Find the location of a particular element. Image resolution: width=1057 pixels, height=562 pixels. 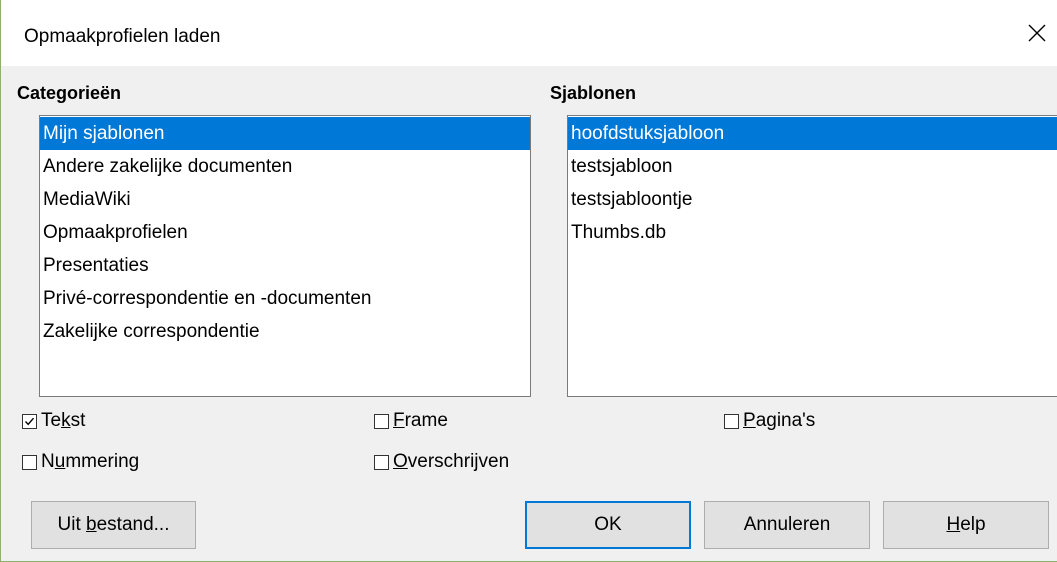

category-item: Andere zakelijke documenten is located at coordinates (285, 166).